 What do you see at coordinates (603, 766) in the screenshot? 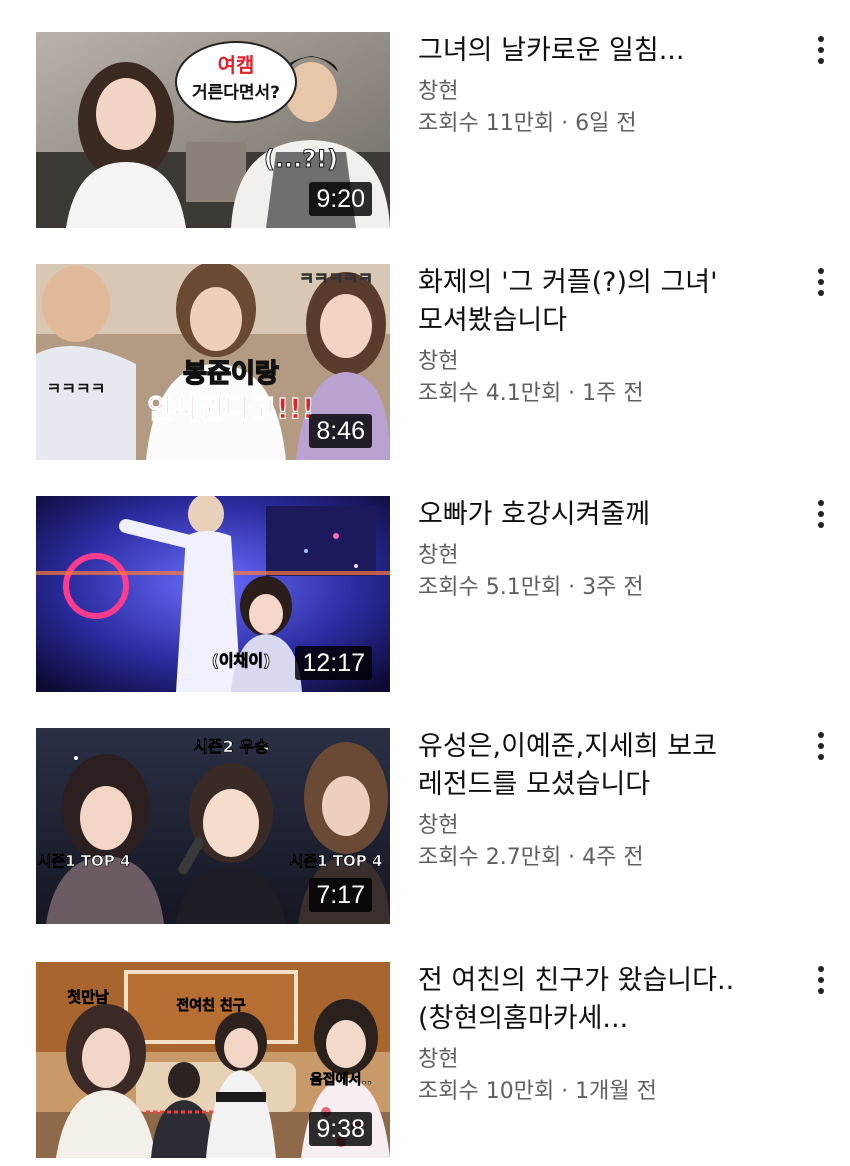
I see `video-title: 유성은,이예준,지세희 보코 레전드를 모셨습니다` at bounding box center [603, 766].